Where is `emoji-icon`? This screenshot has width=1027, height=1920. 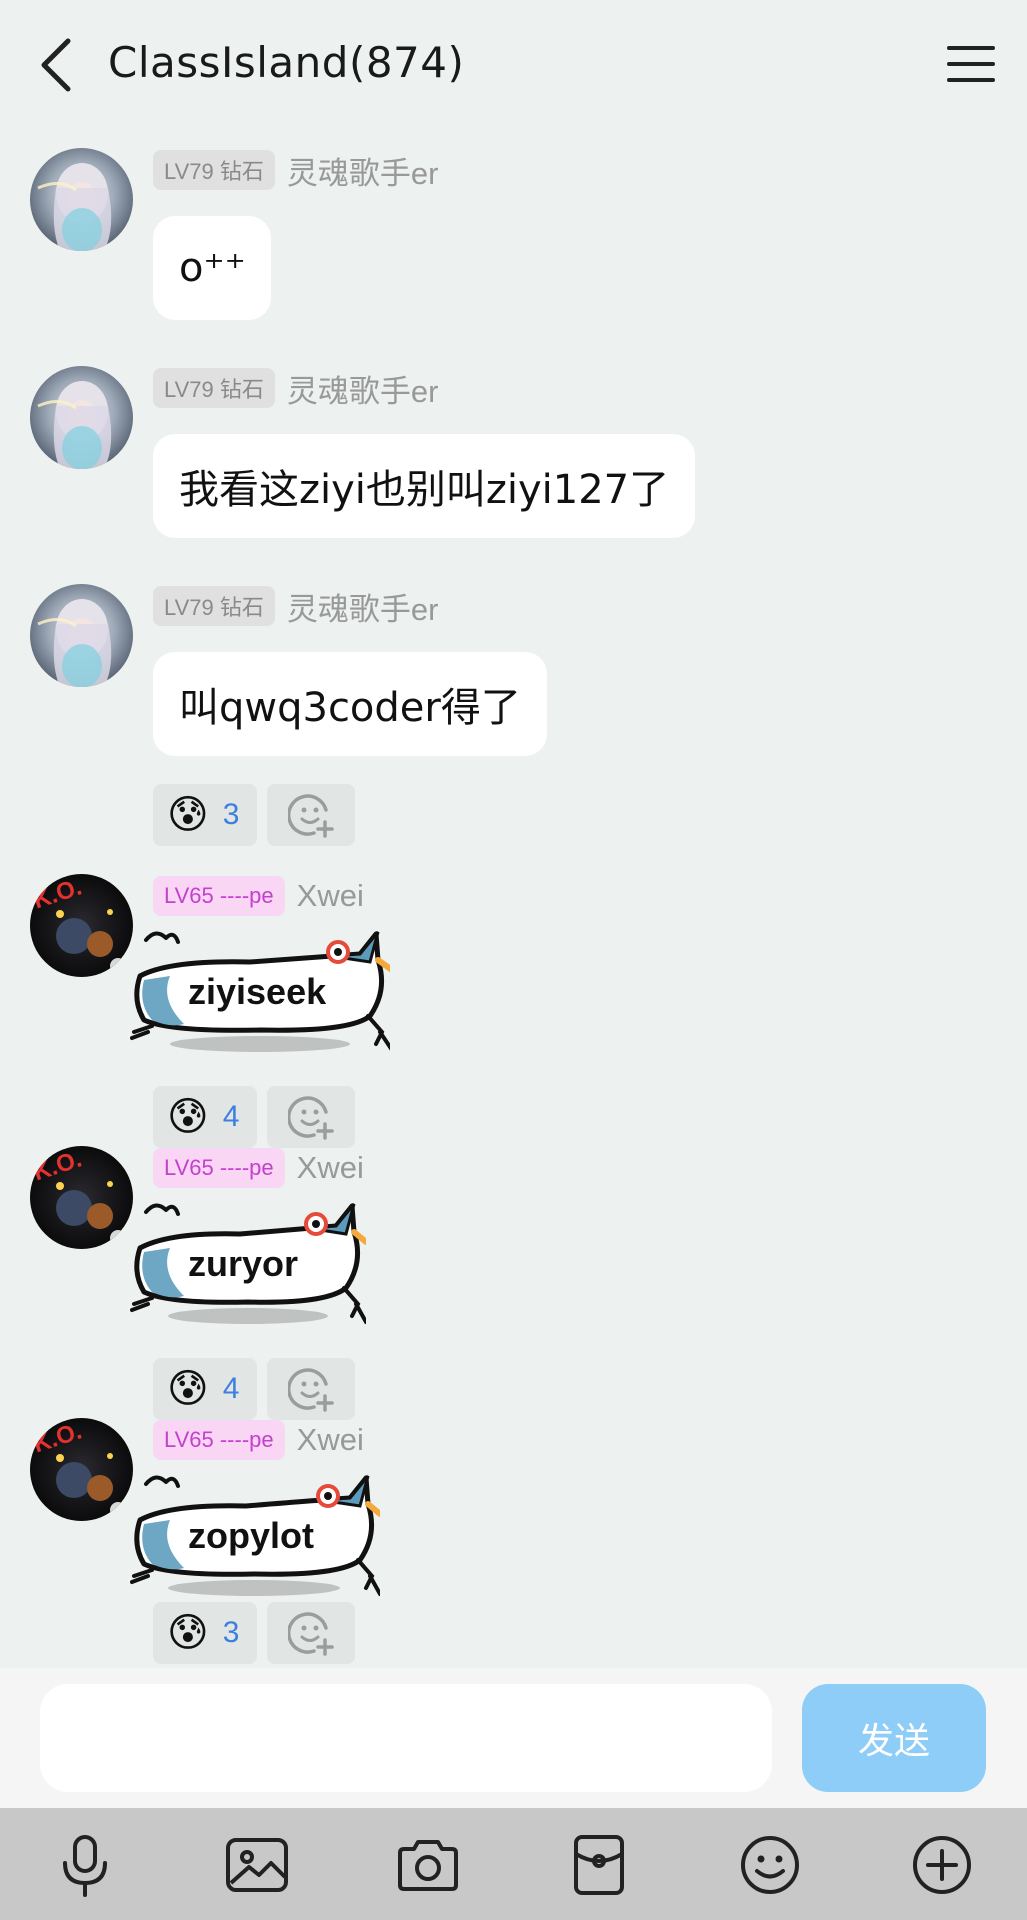 emoji-icon is located at coordinates (770, 1865).